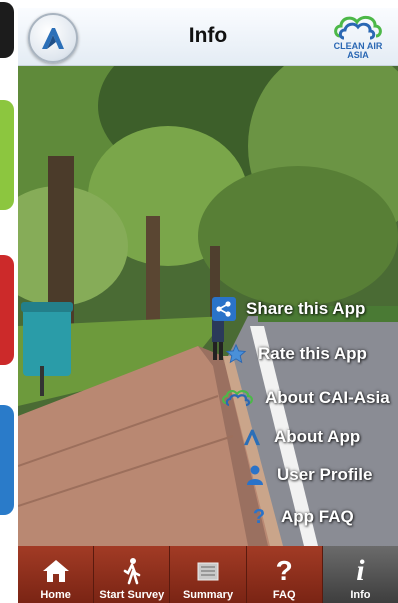  I want to click on info-icon: i, so click(360, 570).